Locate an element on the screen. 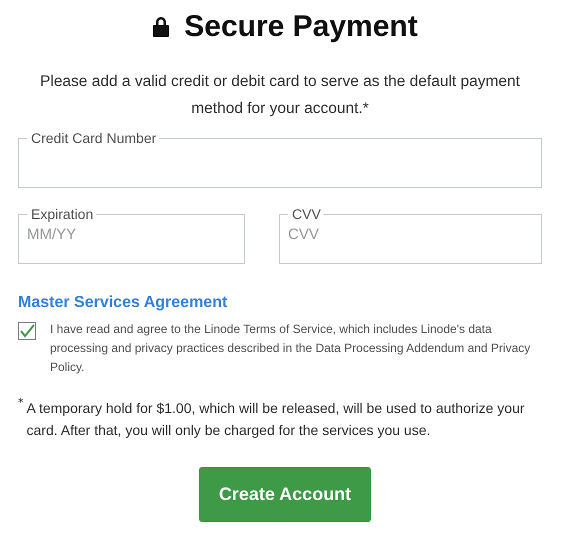  text-field: CVV CVV is located at coordinates (410, 235).